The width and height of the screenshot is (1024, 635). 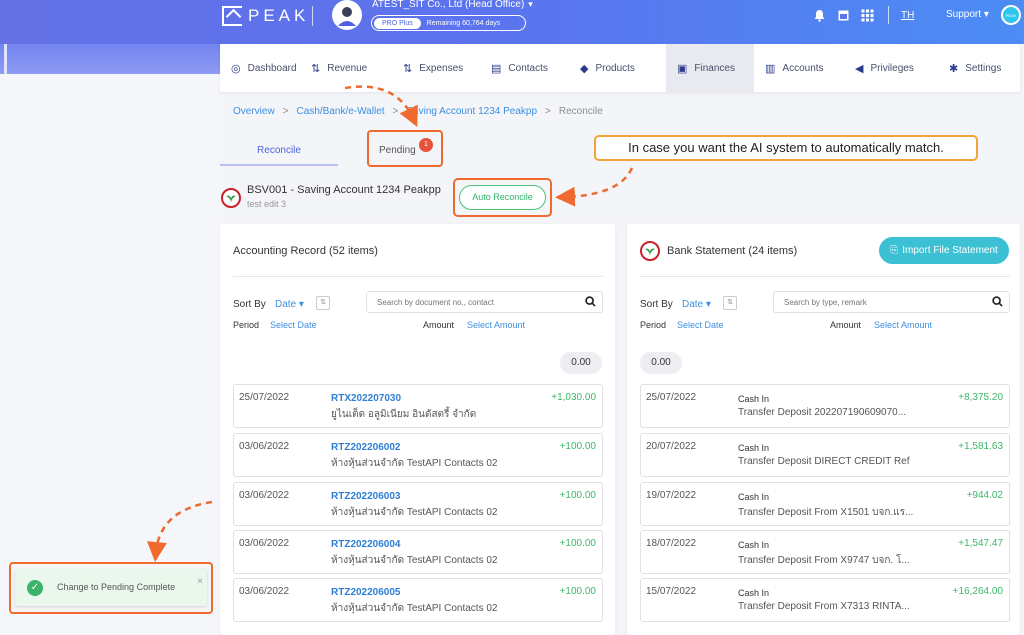 I want to click on peak-logo: PEAK, so click(x=265, y=16).